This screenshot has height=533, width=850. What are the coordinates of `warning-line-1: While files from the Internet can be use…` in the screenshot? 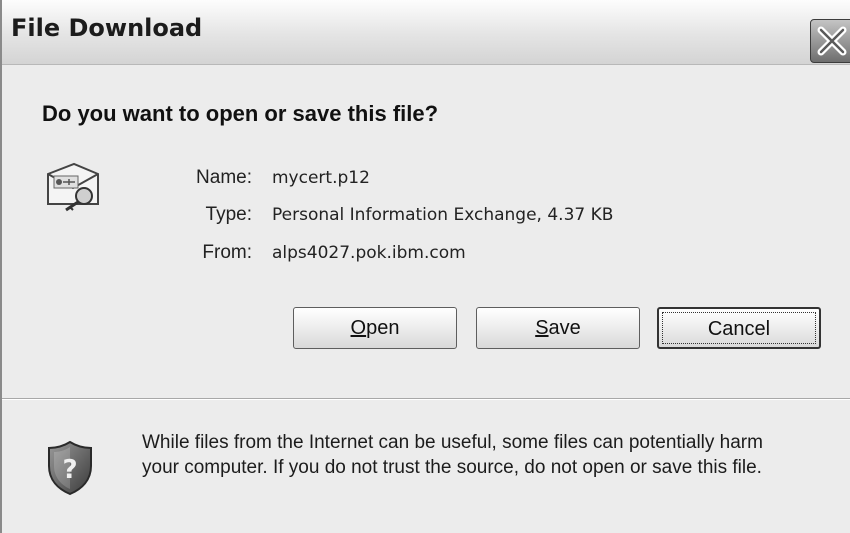 It's located at (452, 442).